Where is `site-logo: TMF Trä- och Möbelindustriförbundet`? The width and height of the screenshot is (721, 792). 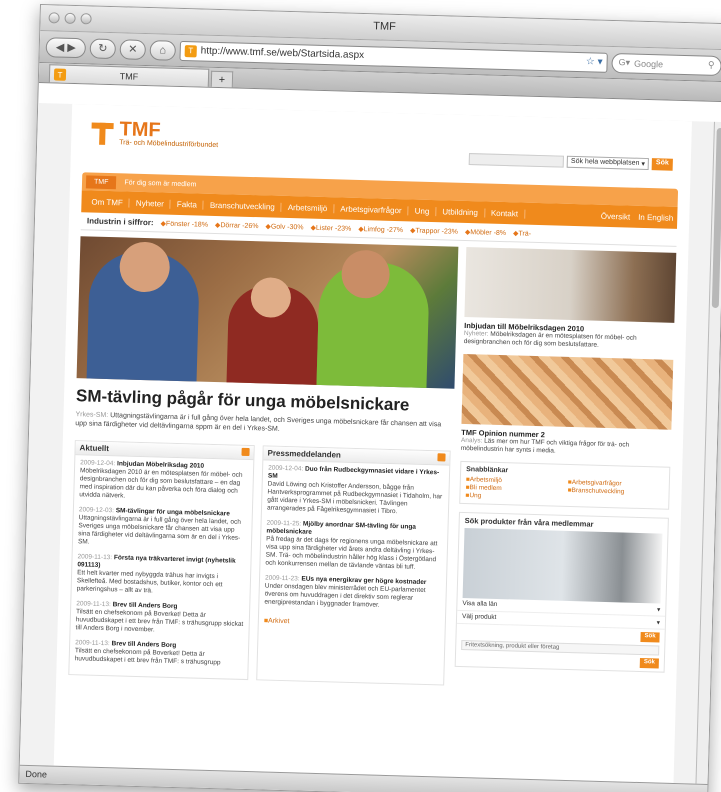
site-logo: TMF Trä- och Möbelindustriförbundet is located at coordinates (155, 133).